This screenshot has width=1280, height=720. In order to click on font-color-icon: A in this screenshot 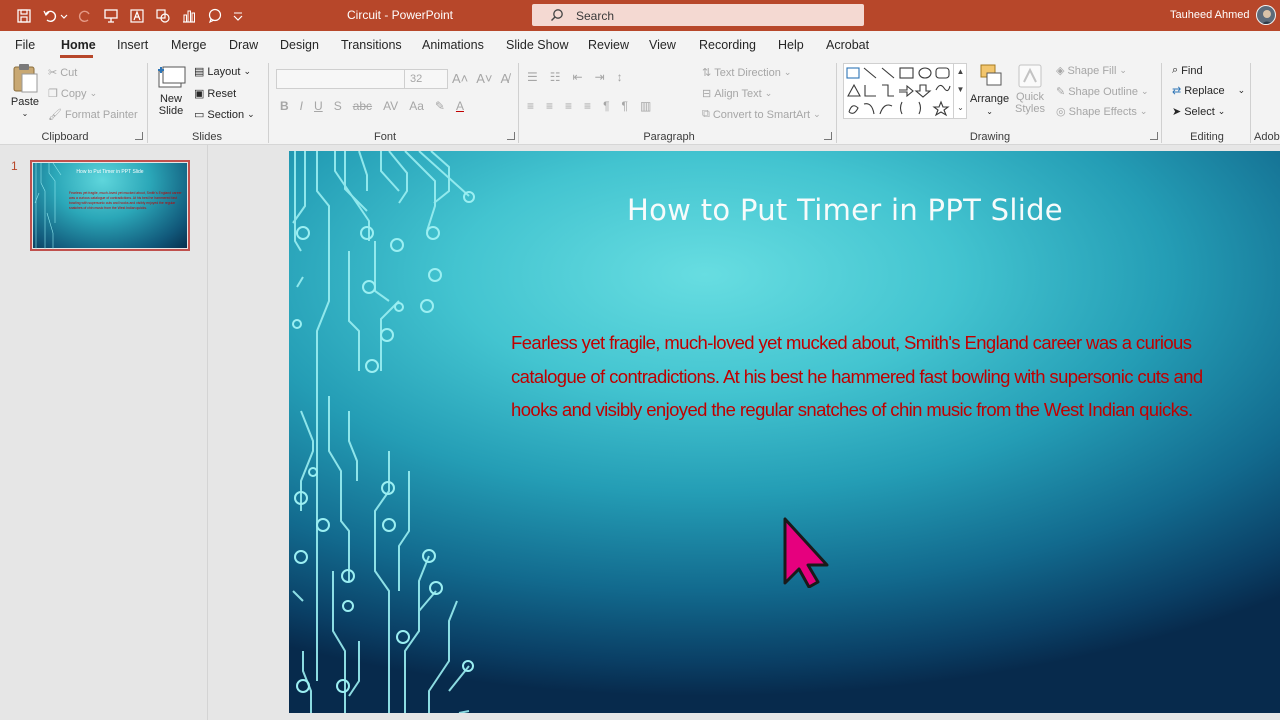, I will do `click(460, 106)`.